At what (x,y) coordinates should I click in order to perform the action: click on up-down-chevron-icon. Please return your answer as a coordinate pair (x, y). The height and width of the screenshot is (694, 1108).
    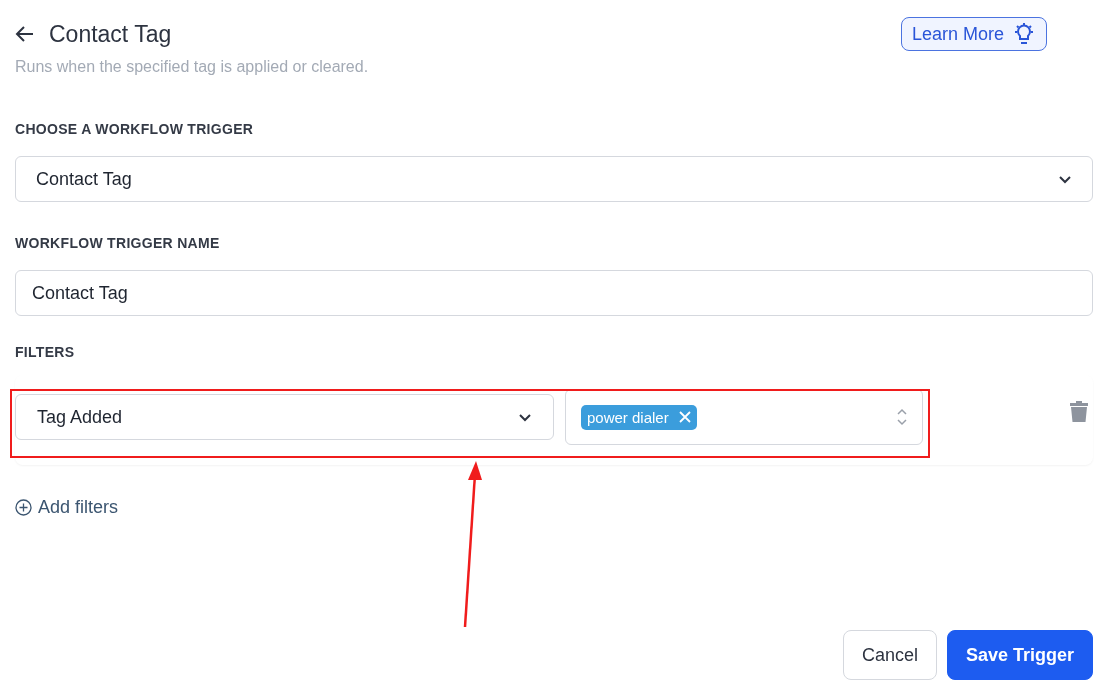
    Looking at the image, I should click on (902, 417).